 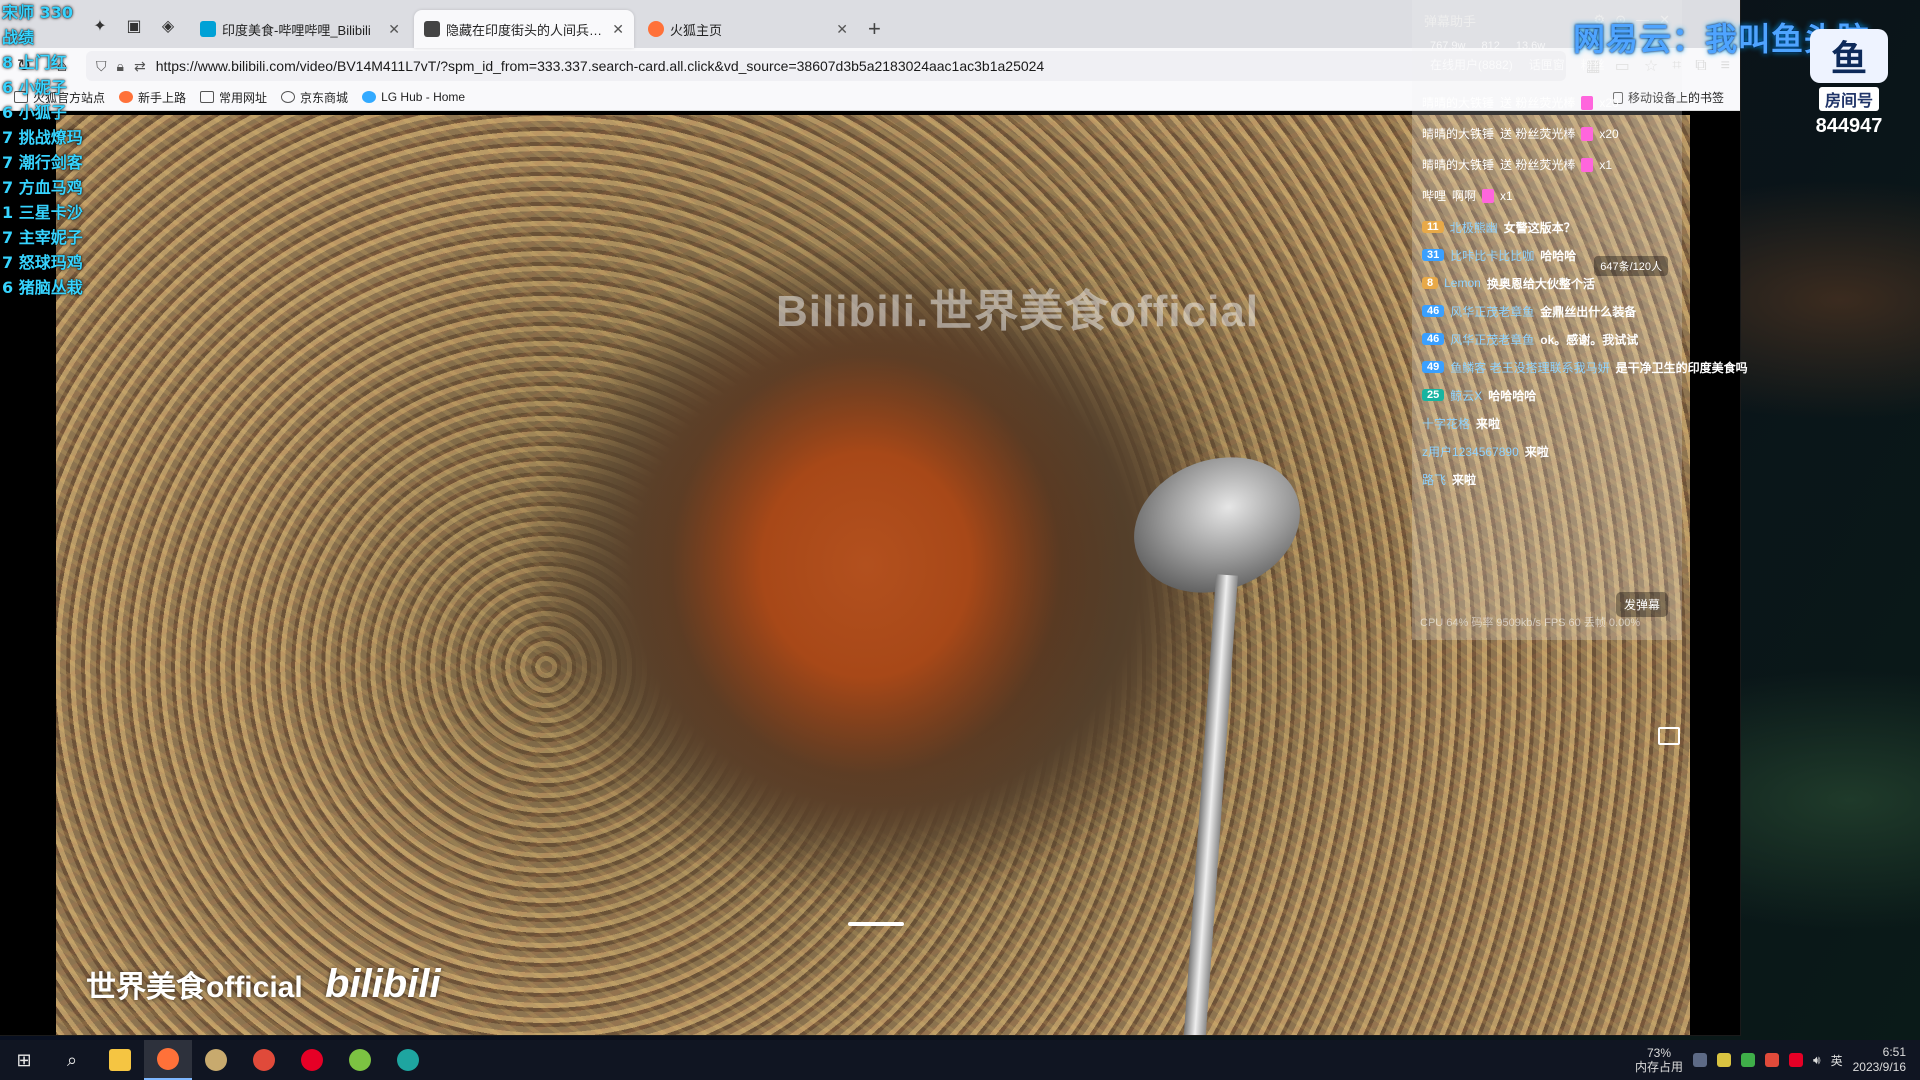 I want to click on user-name: Lemon, so click(x=1462, y=283).